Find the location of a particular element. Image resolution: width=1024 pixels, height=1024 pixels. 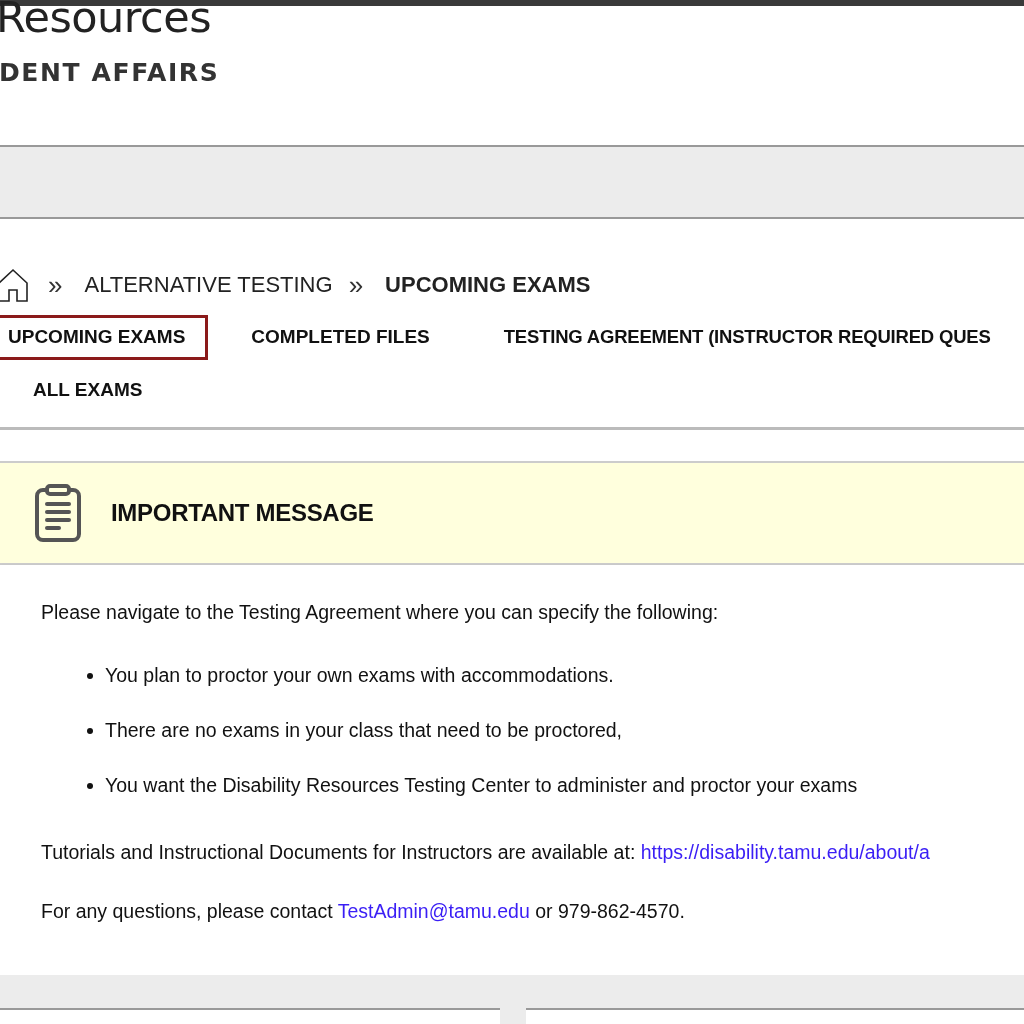

site-subtitle: DENT AFFAIRS is located at coordinates (110, 72).